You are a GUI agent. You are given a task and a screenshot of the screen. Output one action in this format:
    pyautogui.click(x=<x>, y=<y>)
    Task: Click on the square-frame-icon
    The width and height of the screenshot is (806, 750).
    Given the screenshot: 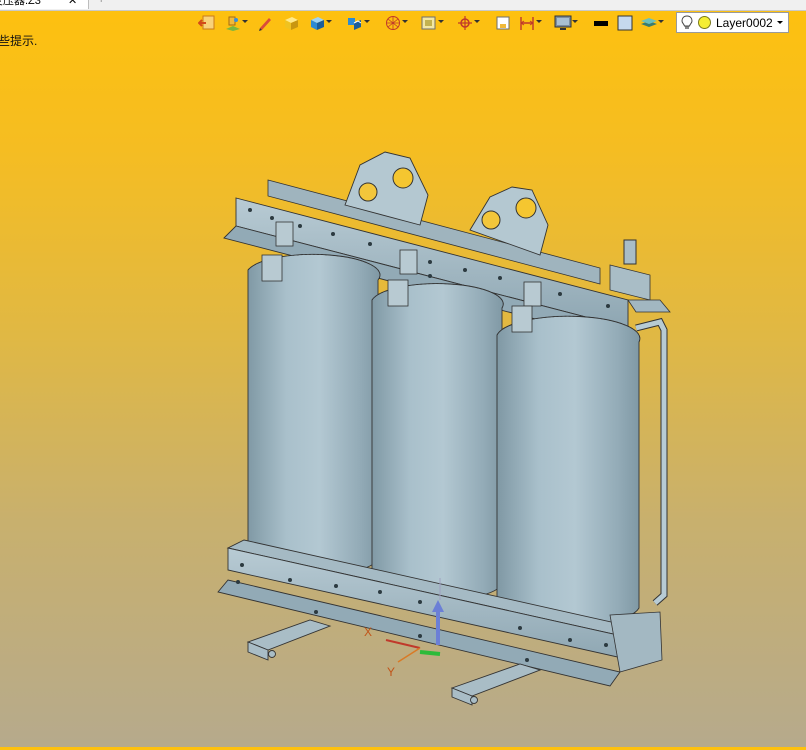 What is the action you would take?
    pyautogui.click(x=431, y=23)
    